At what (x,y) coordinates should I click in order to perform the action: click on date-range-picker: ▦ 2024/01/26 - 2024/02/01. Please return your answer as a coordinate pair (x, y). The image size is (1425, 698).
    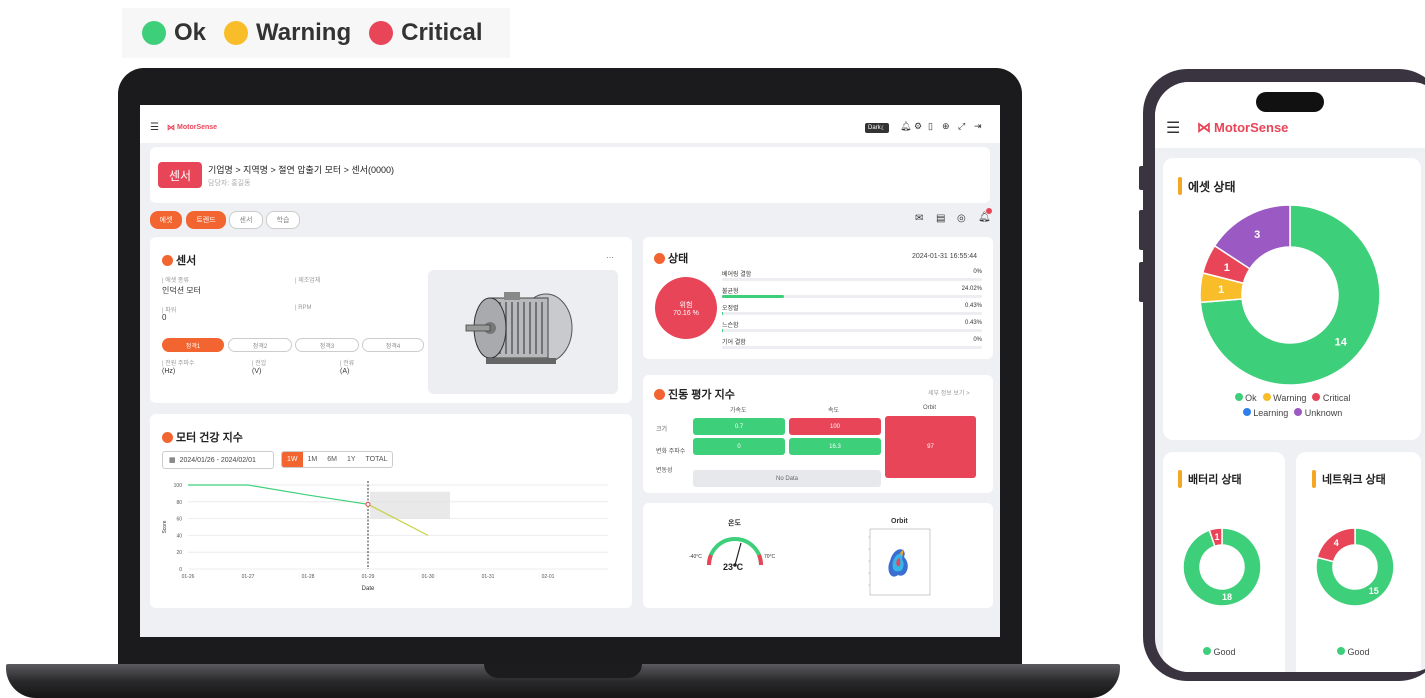
    Looking at the image, I should click on (218, 460).